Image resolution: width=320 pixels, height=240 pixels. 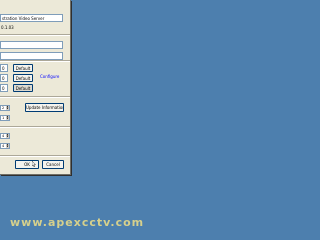 What do you see at coordinates (53, 164) in the screenshot?
I see `cancel-button: Cancel` at bounding box center [53, 164].